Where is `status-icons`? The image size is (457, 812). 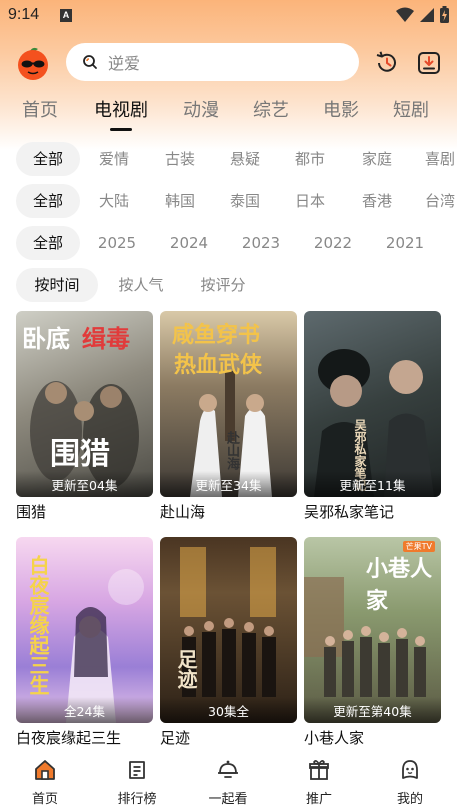
status-icons is located at coordinates (422, 14).